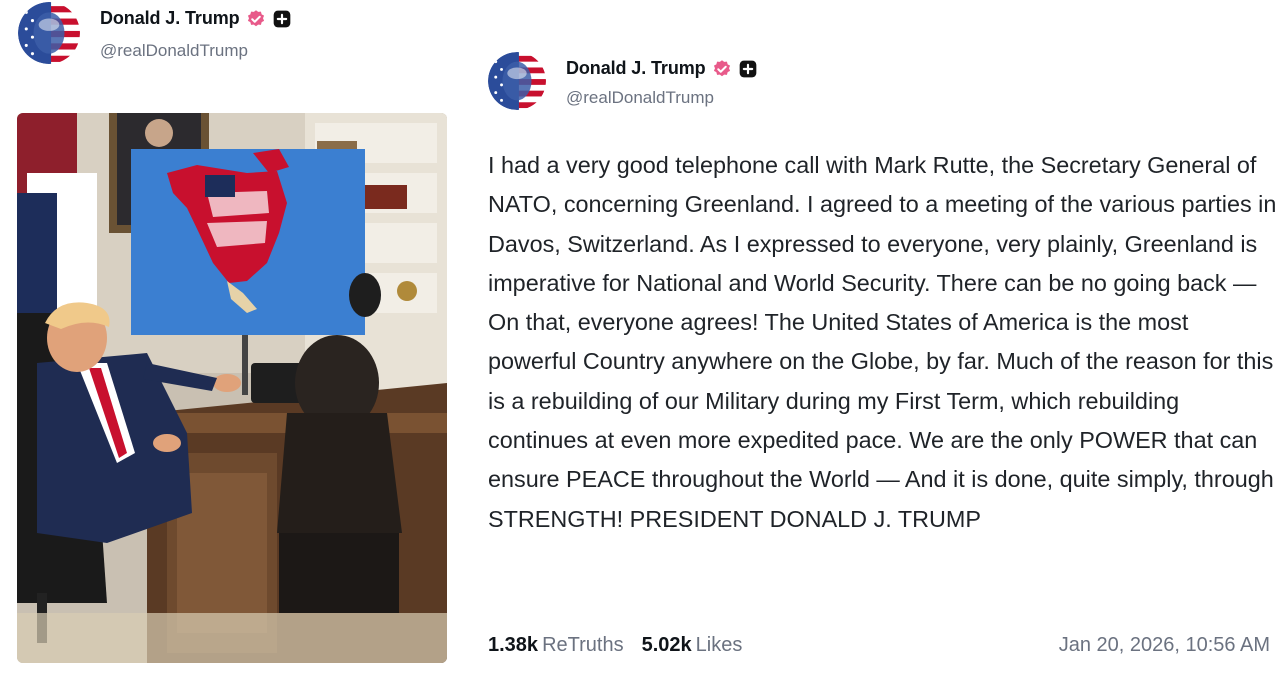 The height and width of the screenshot is (680, 1280). I want to click on likes-label: Likes, so click(719, 645).